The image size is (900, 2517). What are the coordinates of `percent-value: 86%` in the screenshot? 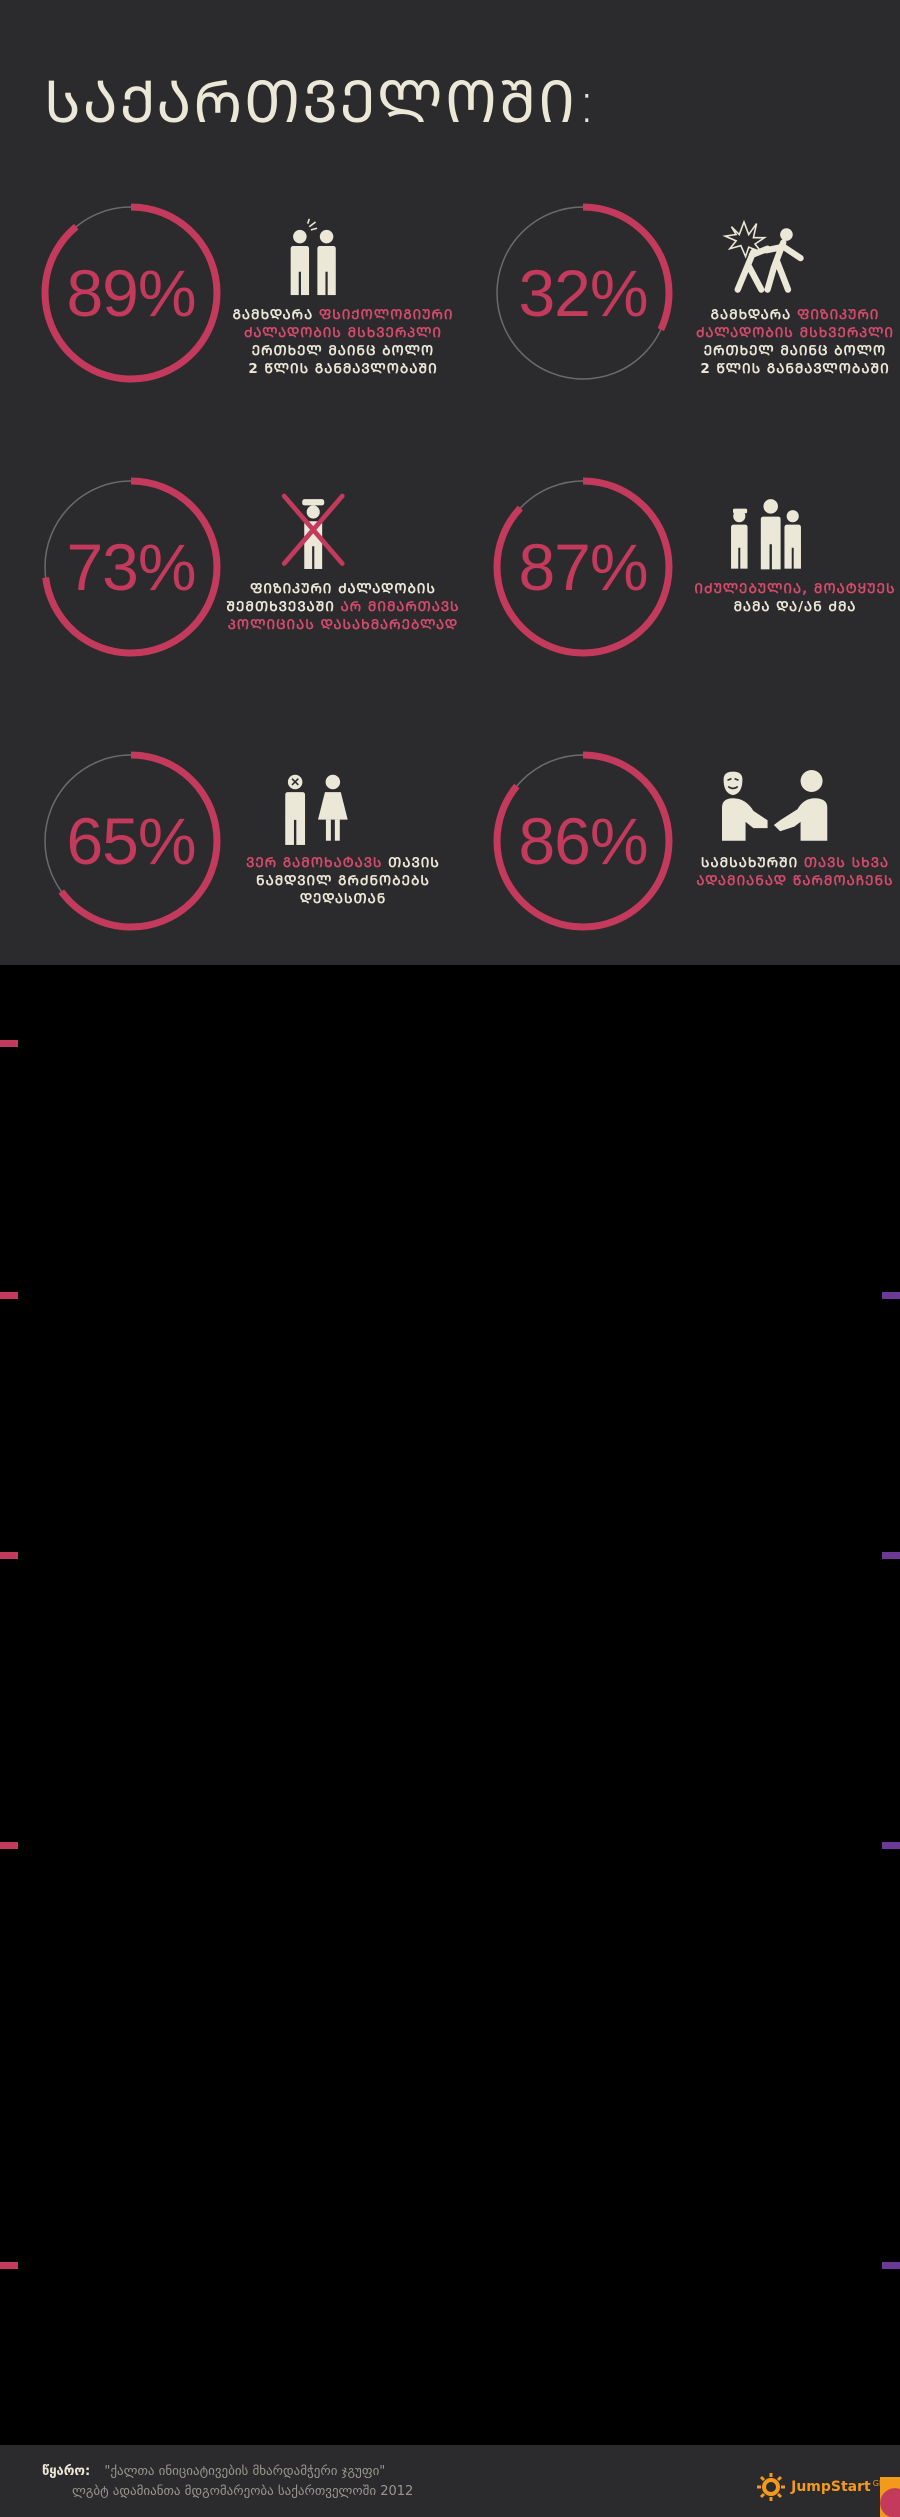 It's located at (583, 841).